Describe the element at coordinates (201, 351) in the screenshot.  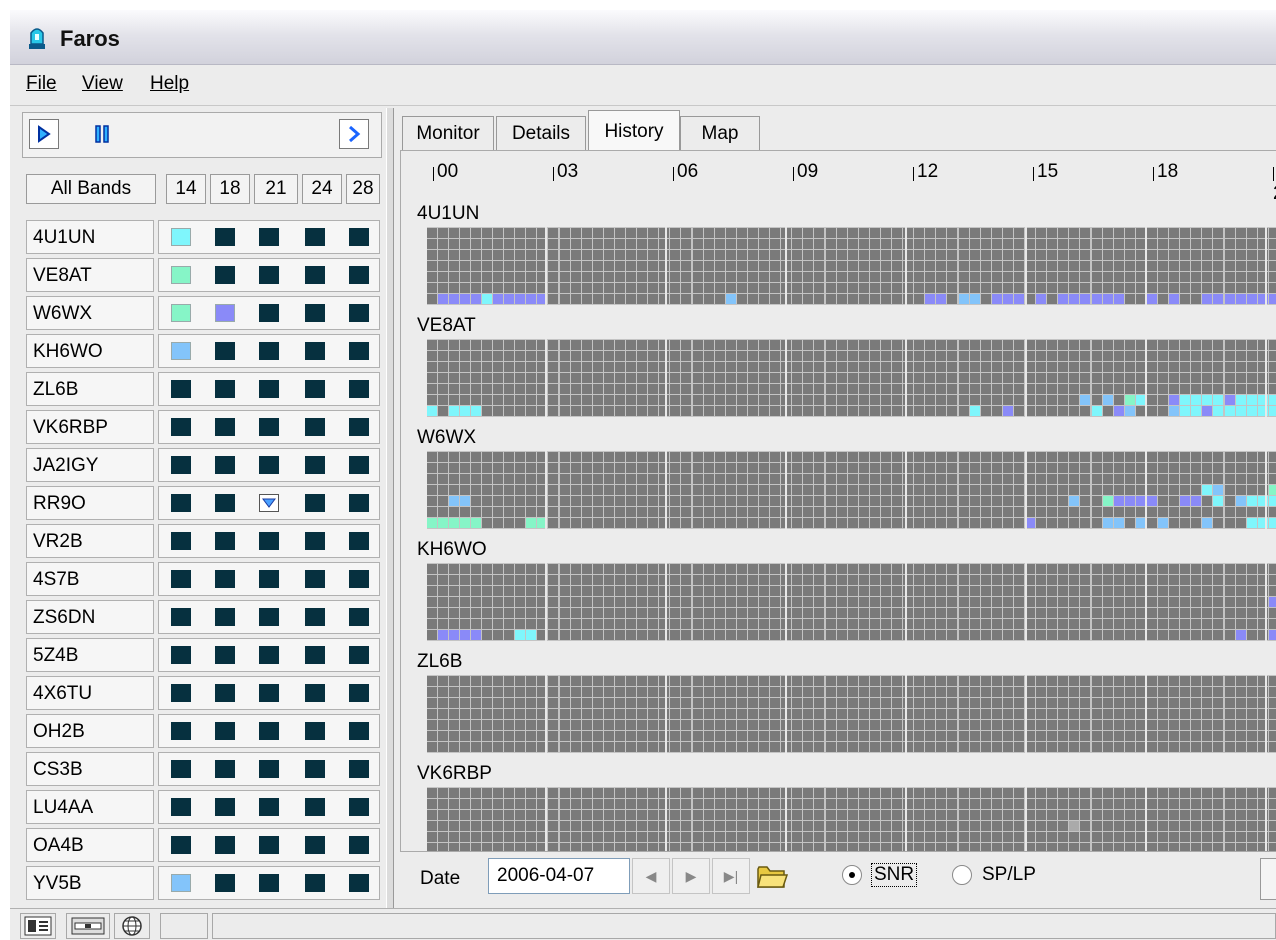
I see `station-row: KH6WO` at that location.